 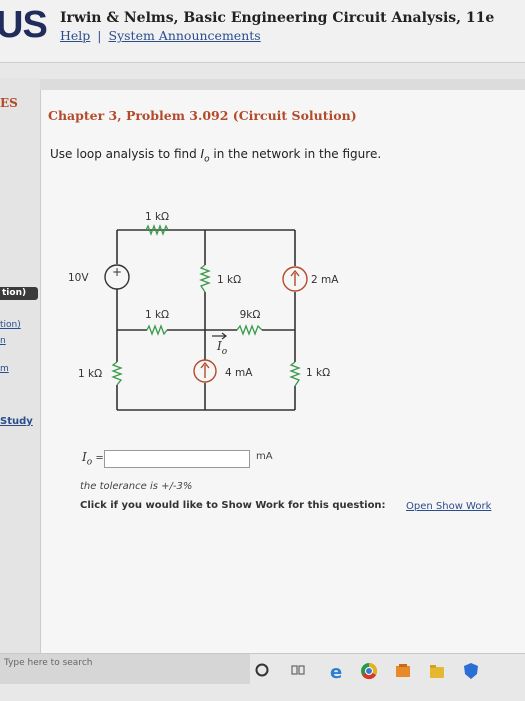 I want to click on label-top-resistor: 1 kΩ, so click(x=157, y=217).